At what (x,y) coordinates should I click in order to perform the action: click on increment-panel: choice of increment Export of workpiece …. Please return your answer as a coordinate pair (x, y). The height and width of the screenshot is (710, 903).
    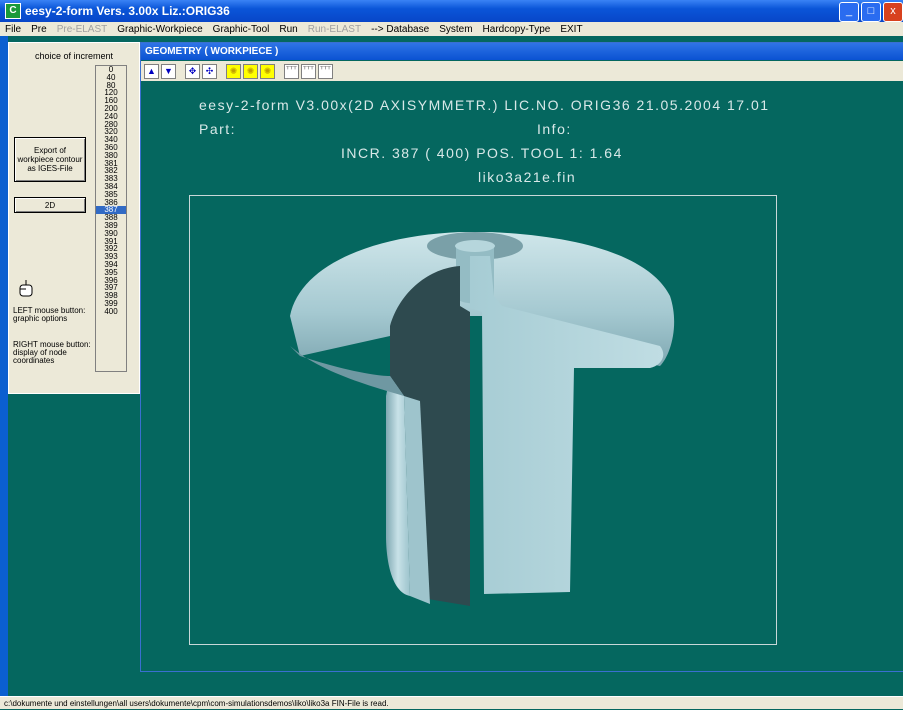
    Looking at the image, I should click on (74, 218).